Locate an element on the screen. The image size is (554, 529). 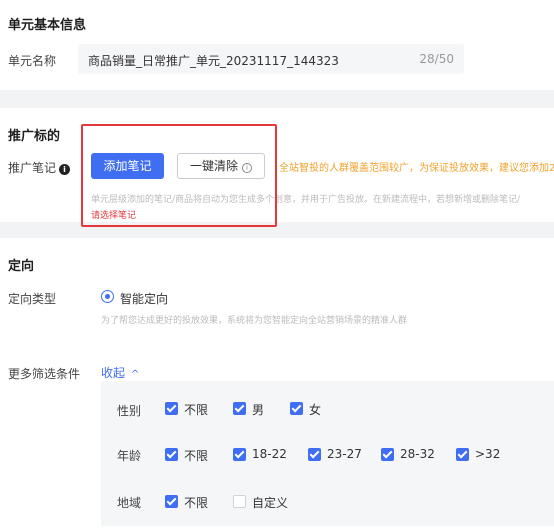
promotion-target-title: 推广标的 is located at coordinates (34, 136).